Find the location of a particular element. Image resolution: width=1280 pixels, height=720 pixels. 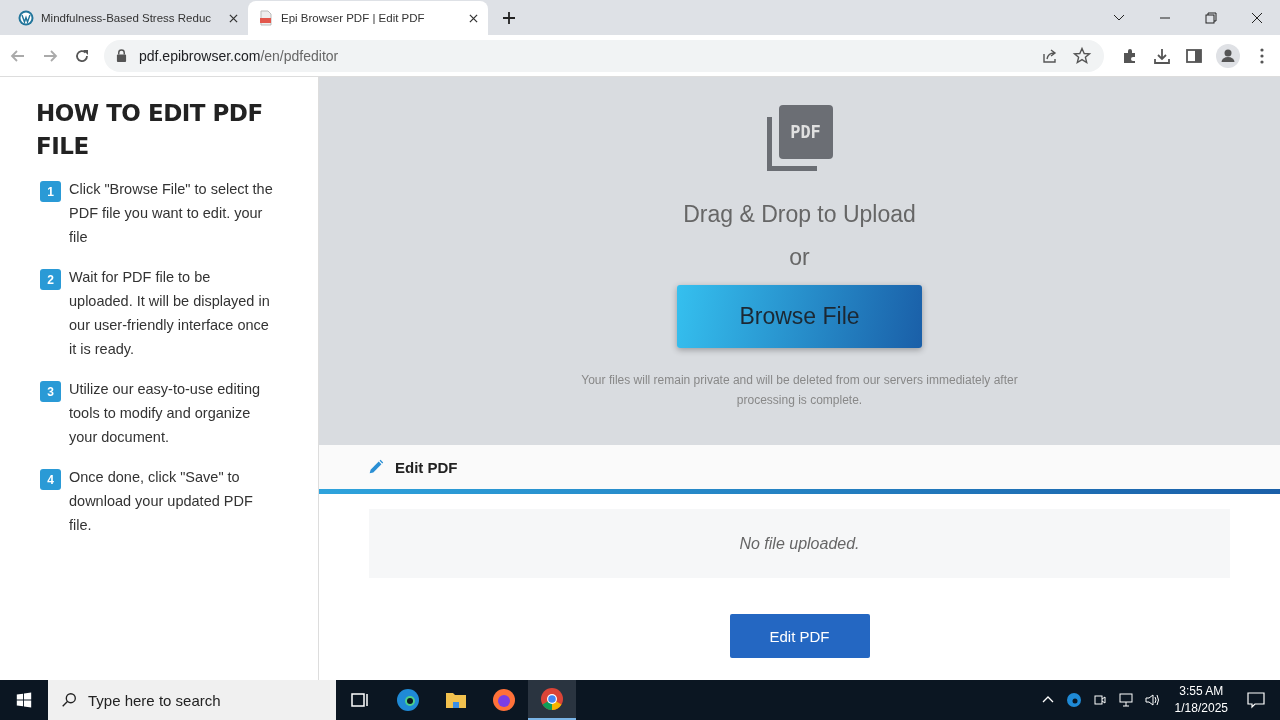

star-icon is located at coordinates (1082, 55).